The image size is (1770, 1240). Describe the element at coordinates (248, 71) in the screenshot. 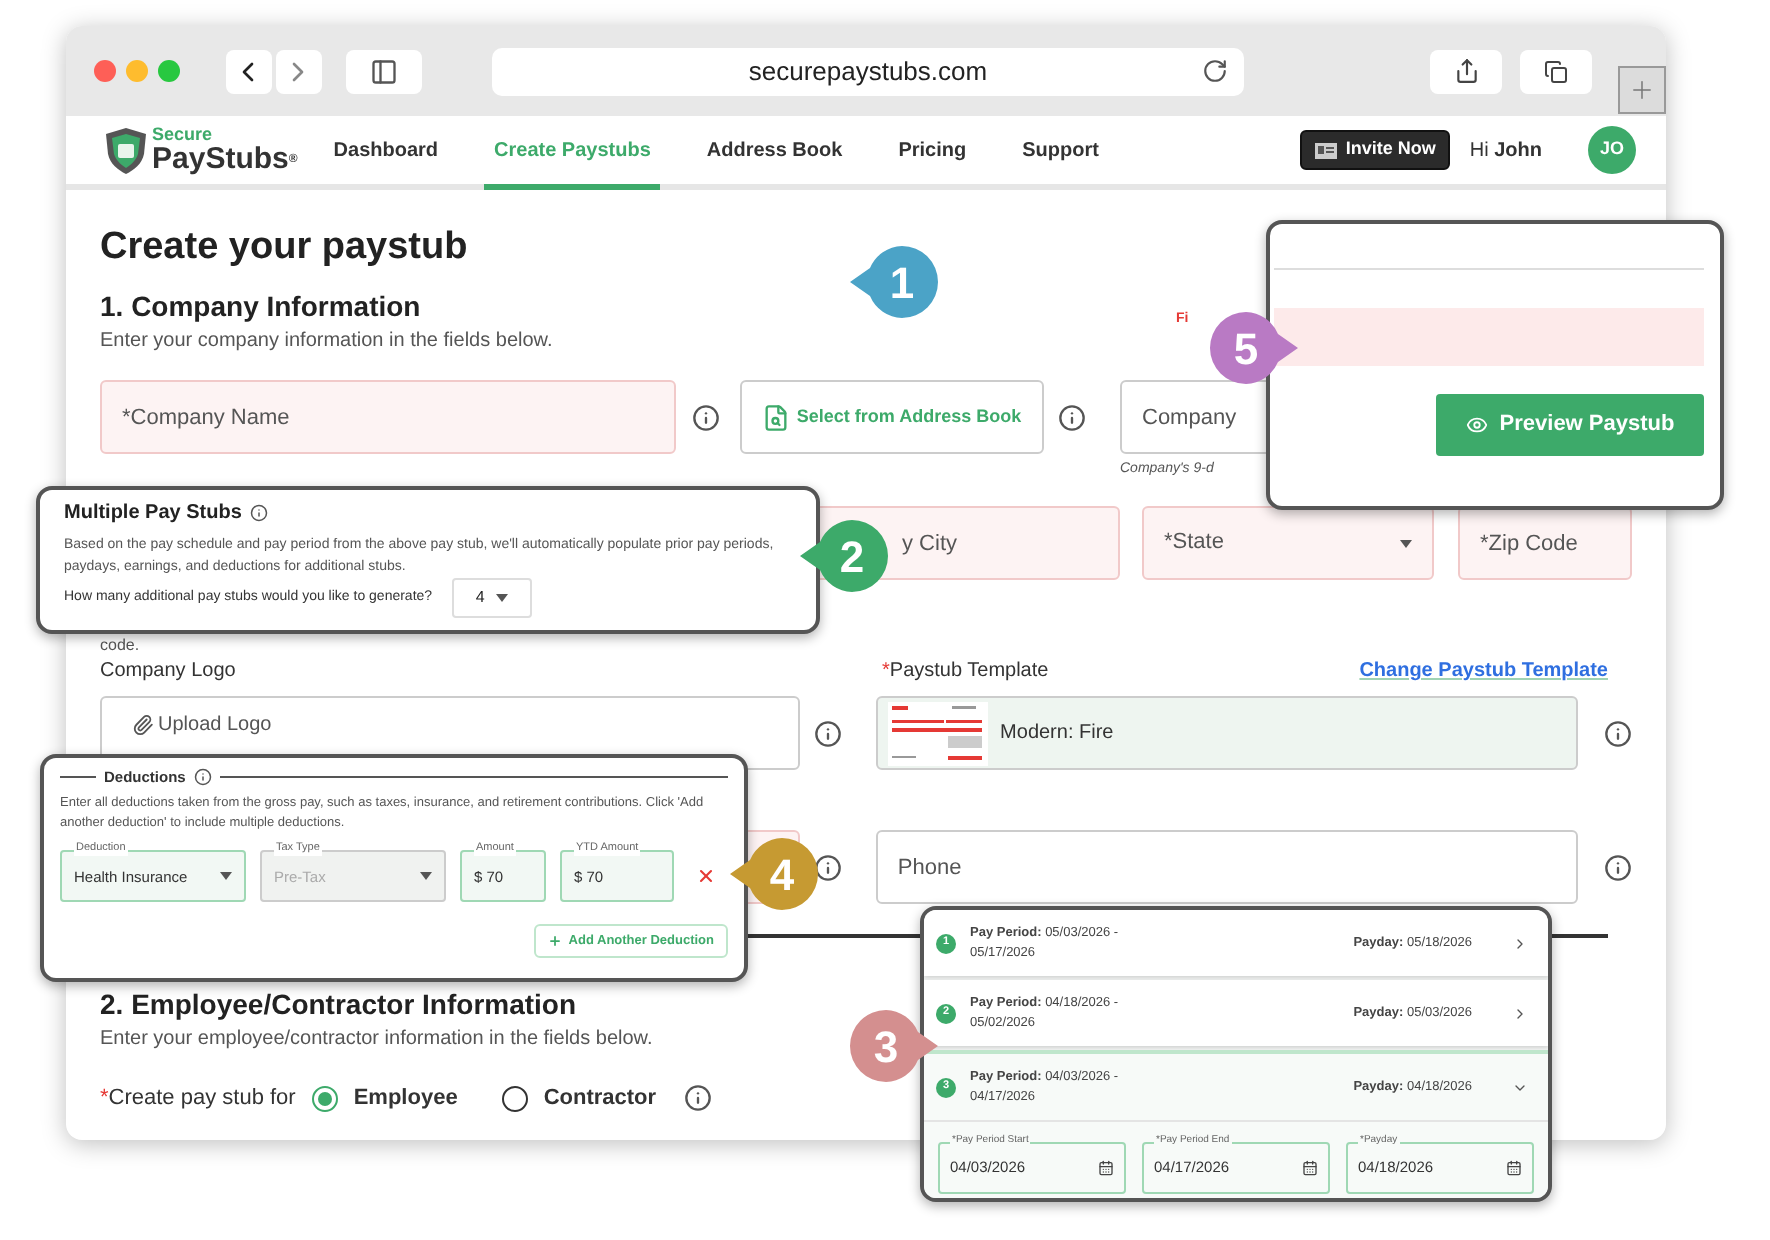

I see `back-button` at that location.